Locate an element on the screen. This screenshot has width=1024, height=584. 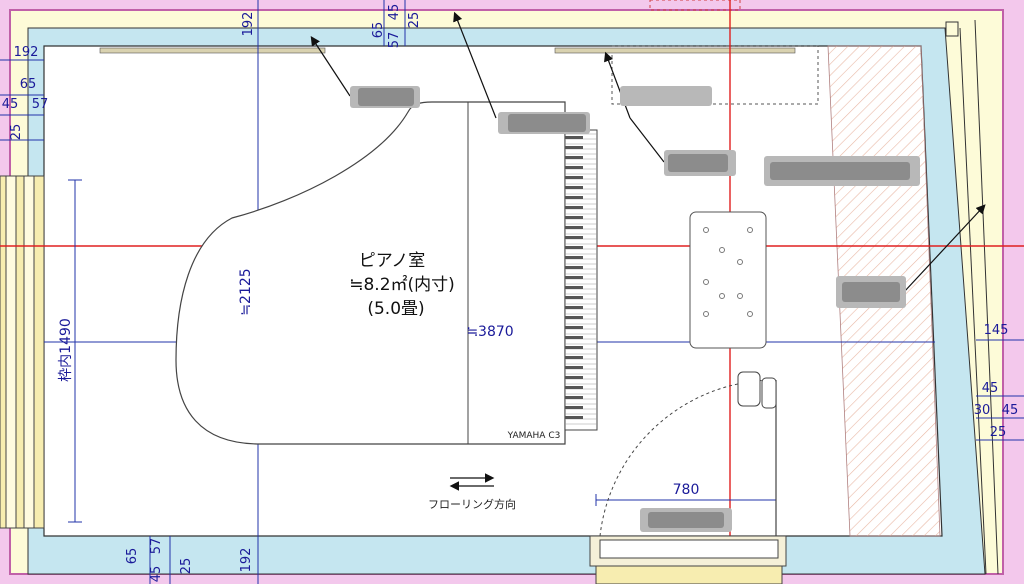
dim-top-192: 192 is located at coordinates (248, 24).